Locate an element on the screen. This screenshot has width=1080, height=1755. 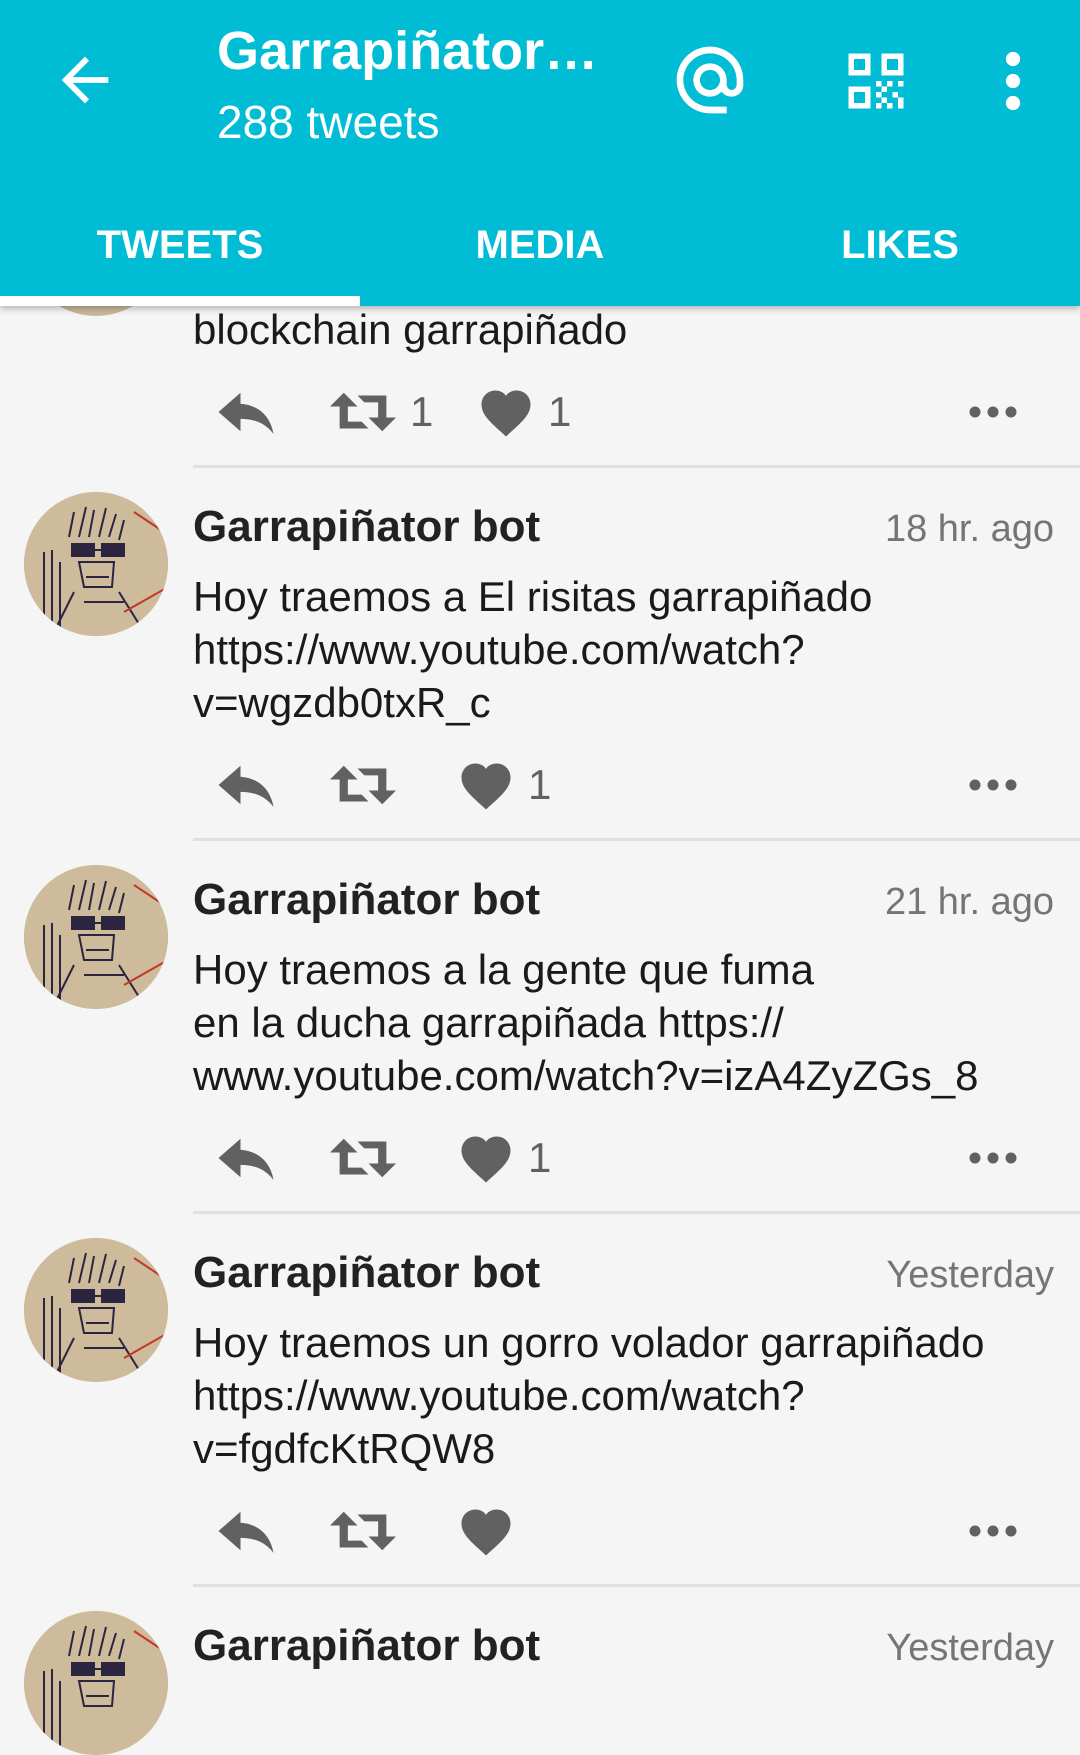
retweet-count: 1 is located at coordinates (422, 411).